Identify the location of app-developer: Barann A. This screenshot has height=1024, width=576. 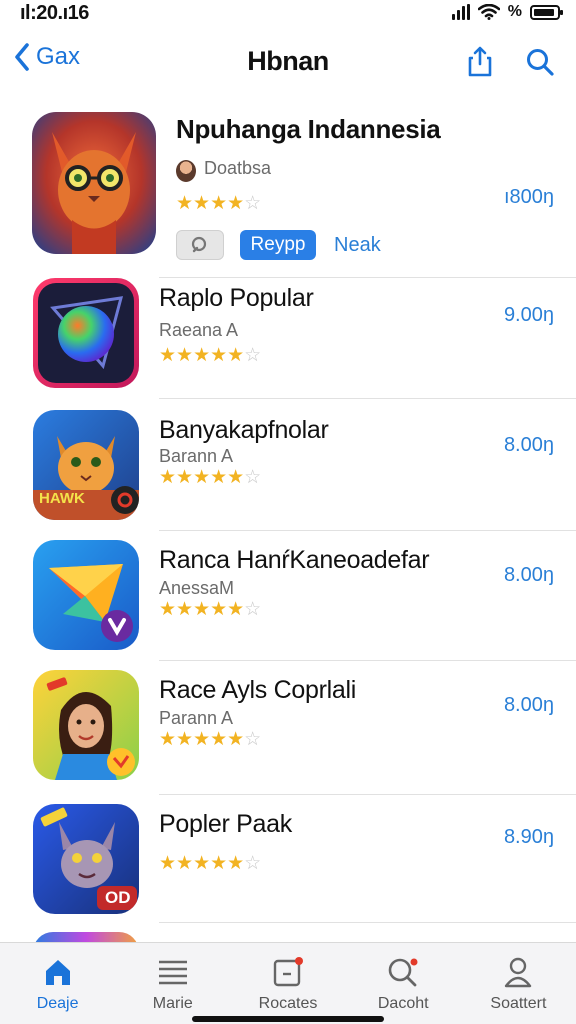
(196, 456).